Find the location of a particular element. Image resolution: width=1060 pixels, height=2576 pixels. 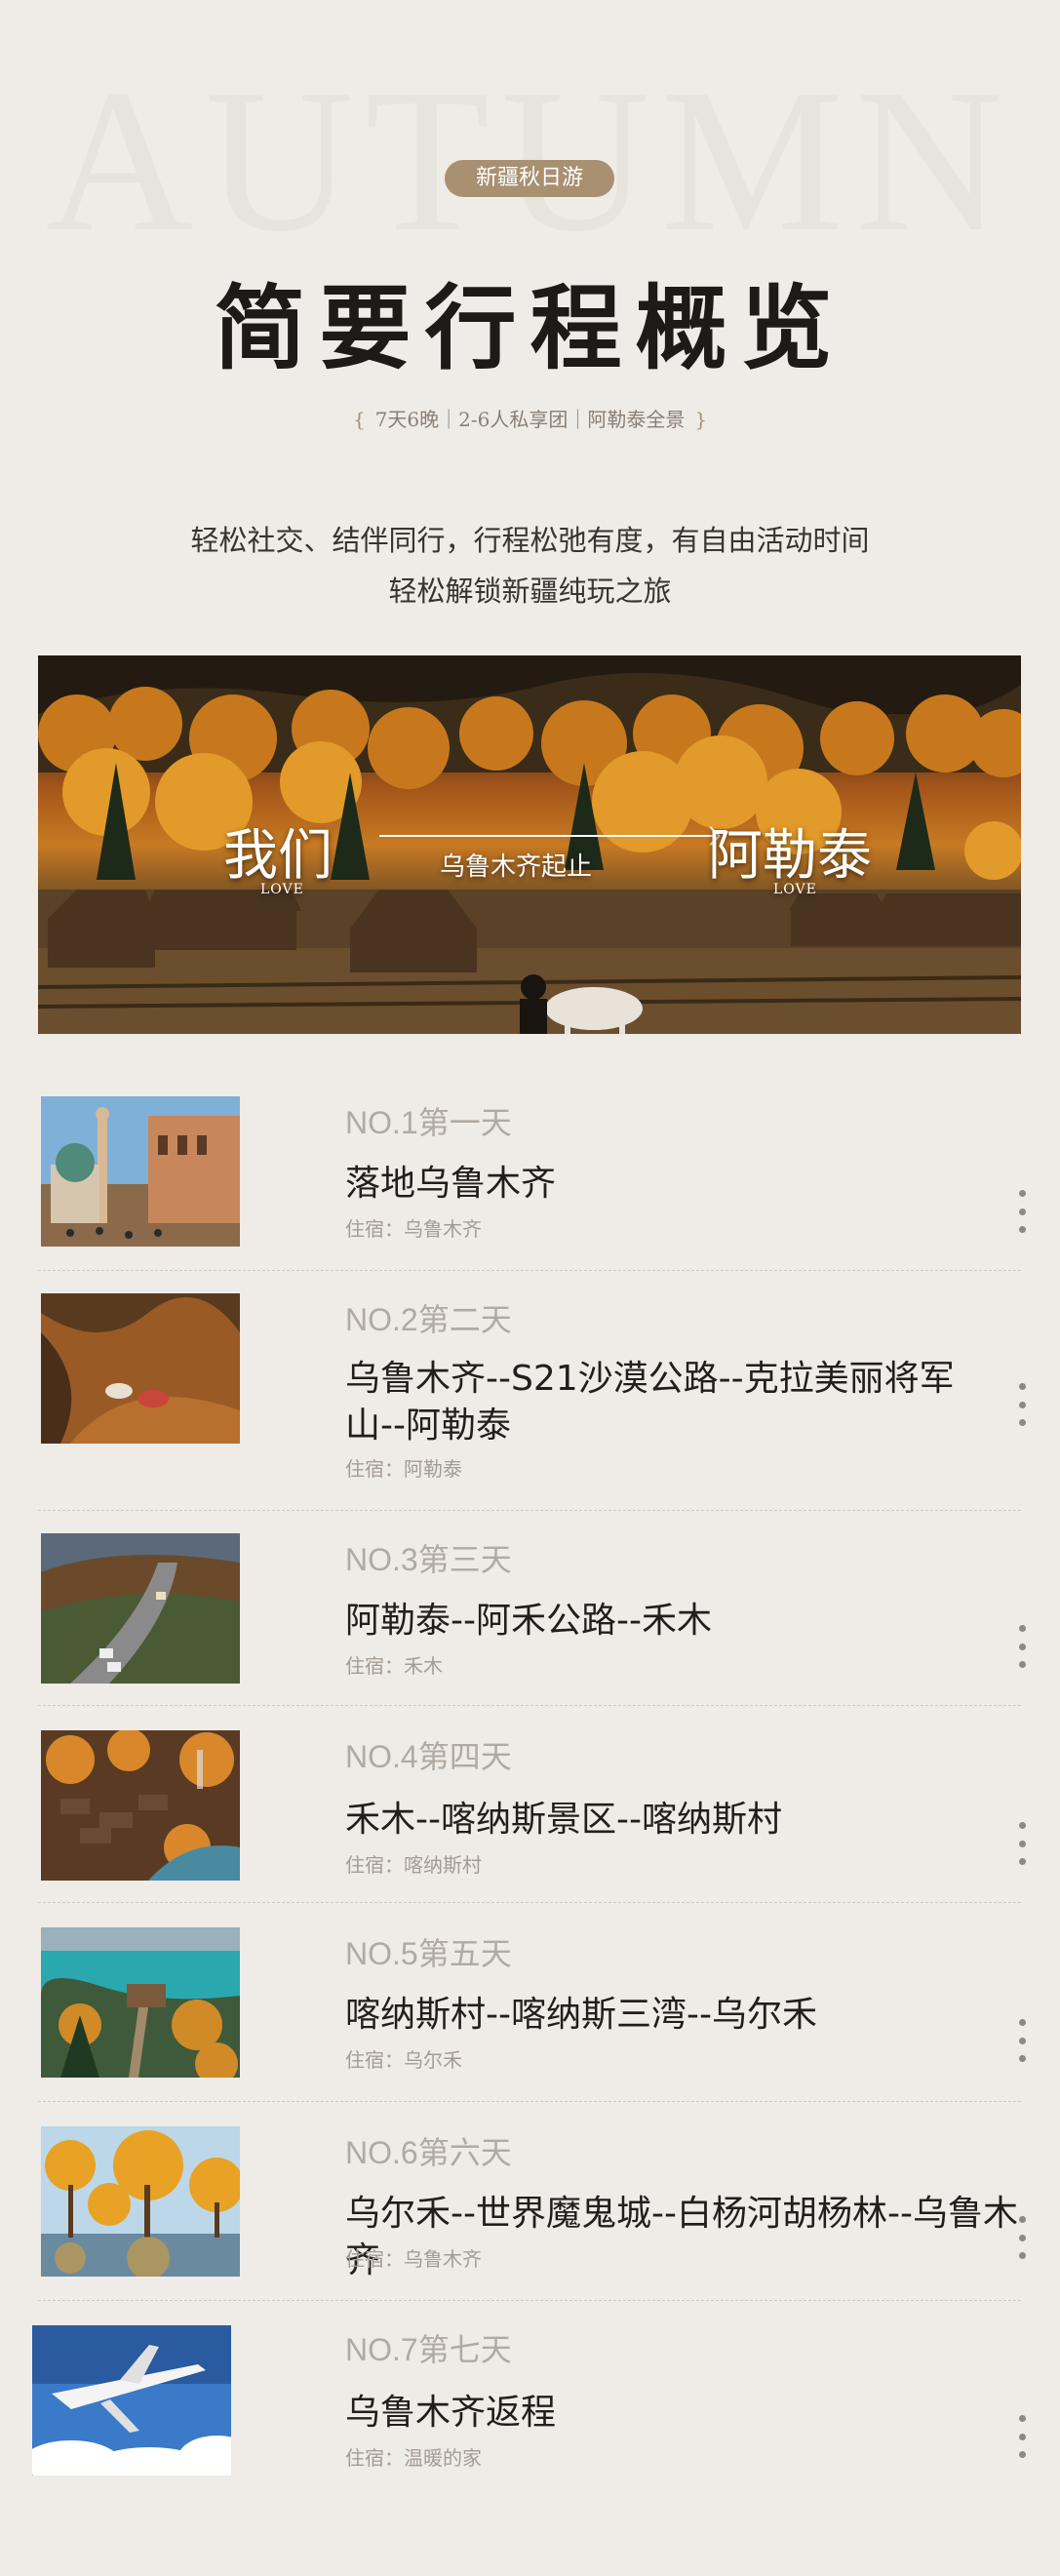

day-route: 禾木--喀纳斯景区--喀纳斯村 is located at coordinates (563, 1820).